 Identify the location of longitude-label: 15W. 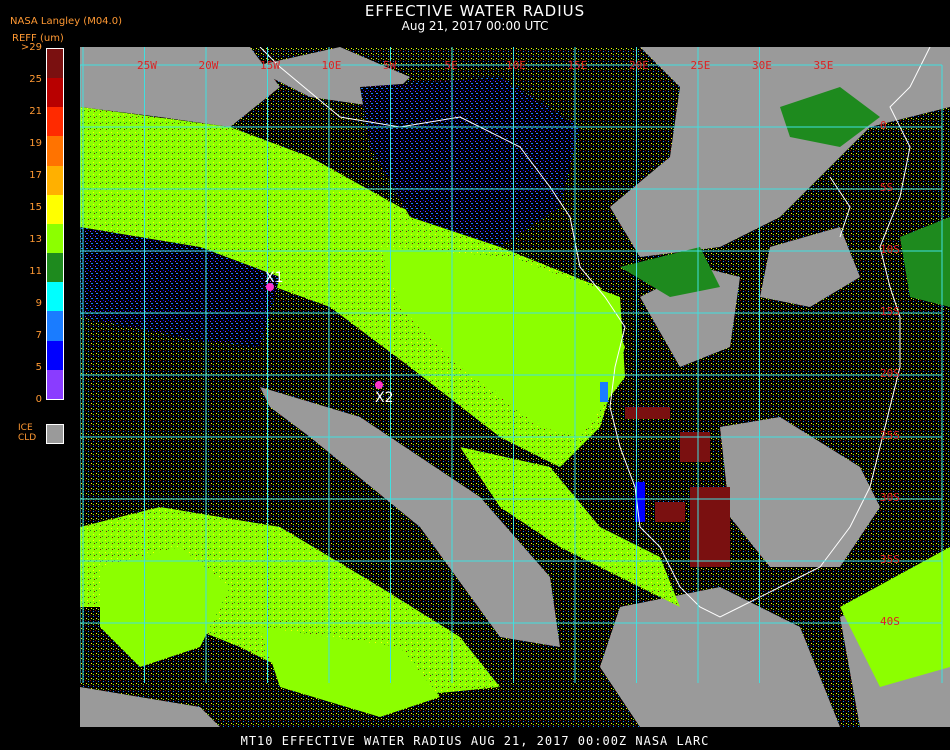
(270, 65).